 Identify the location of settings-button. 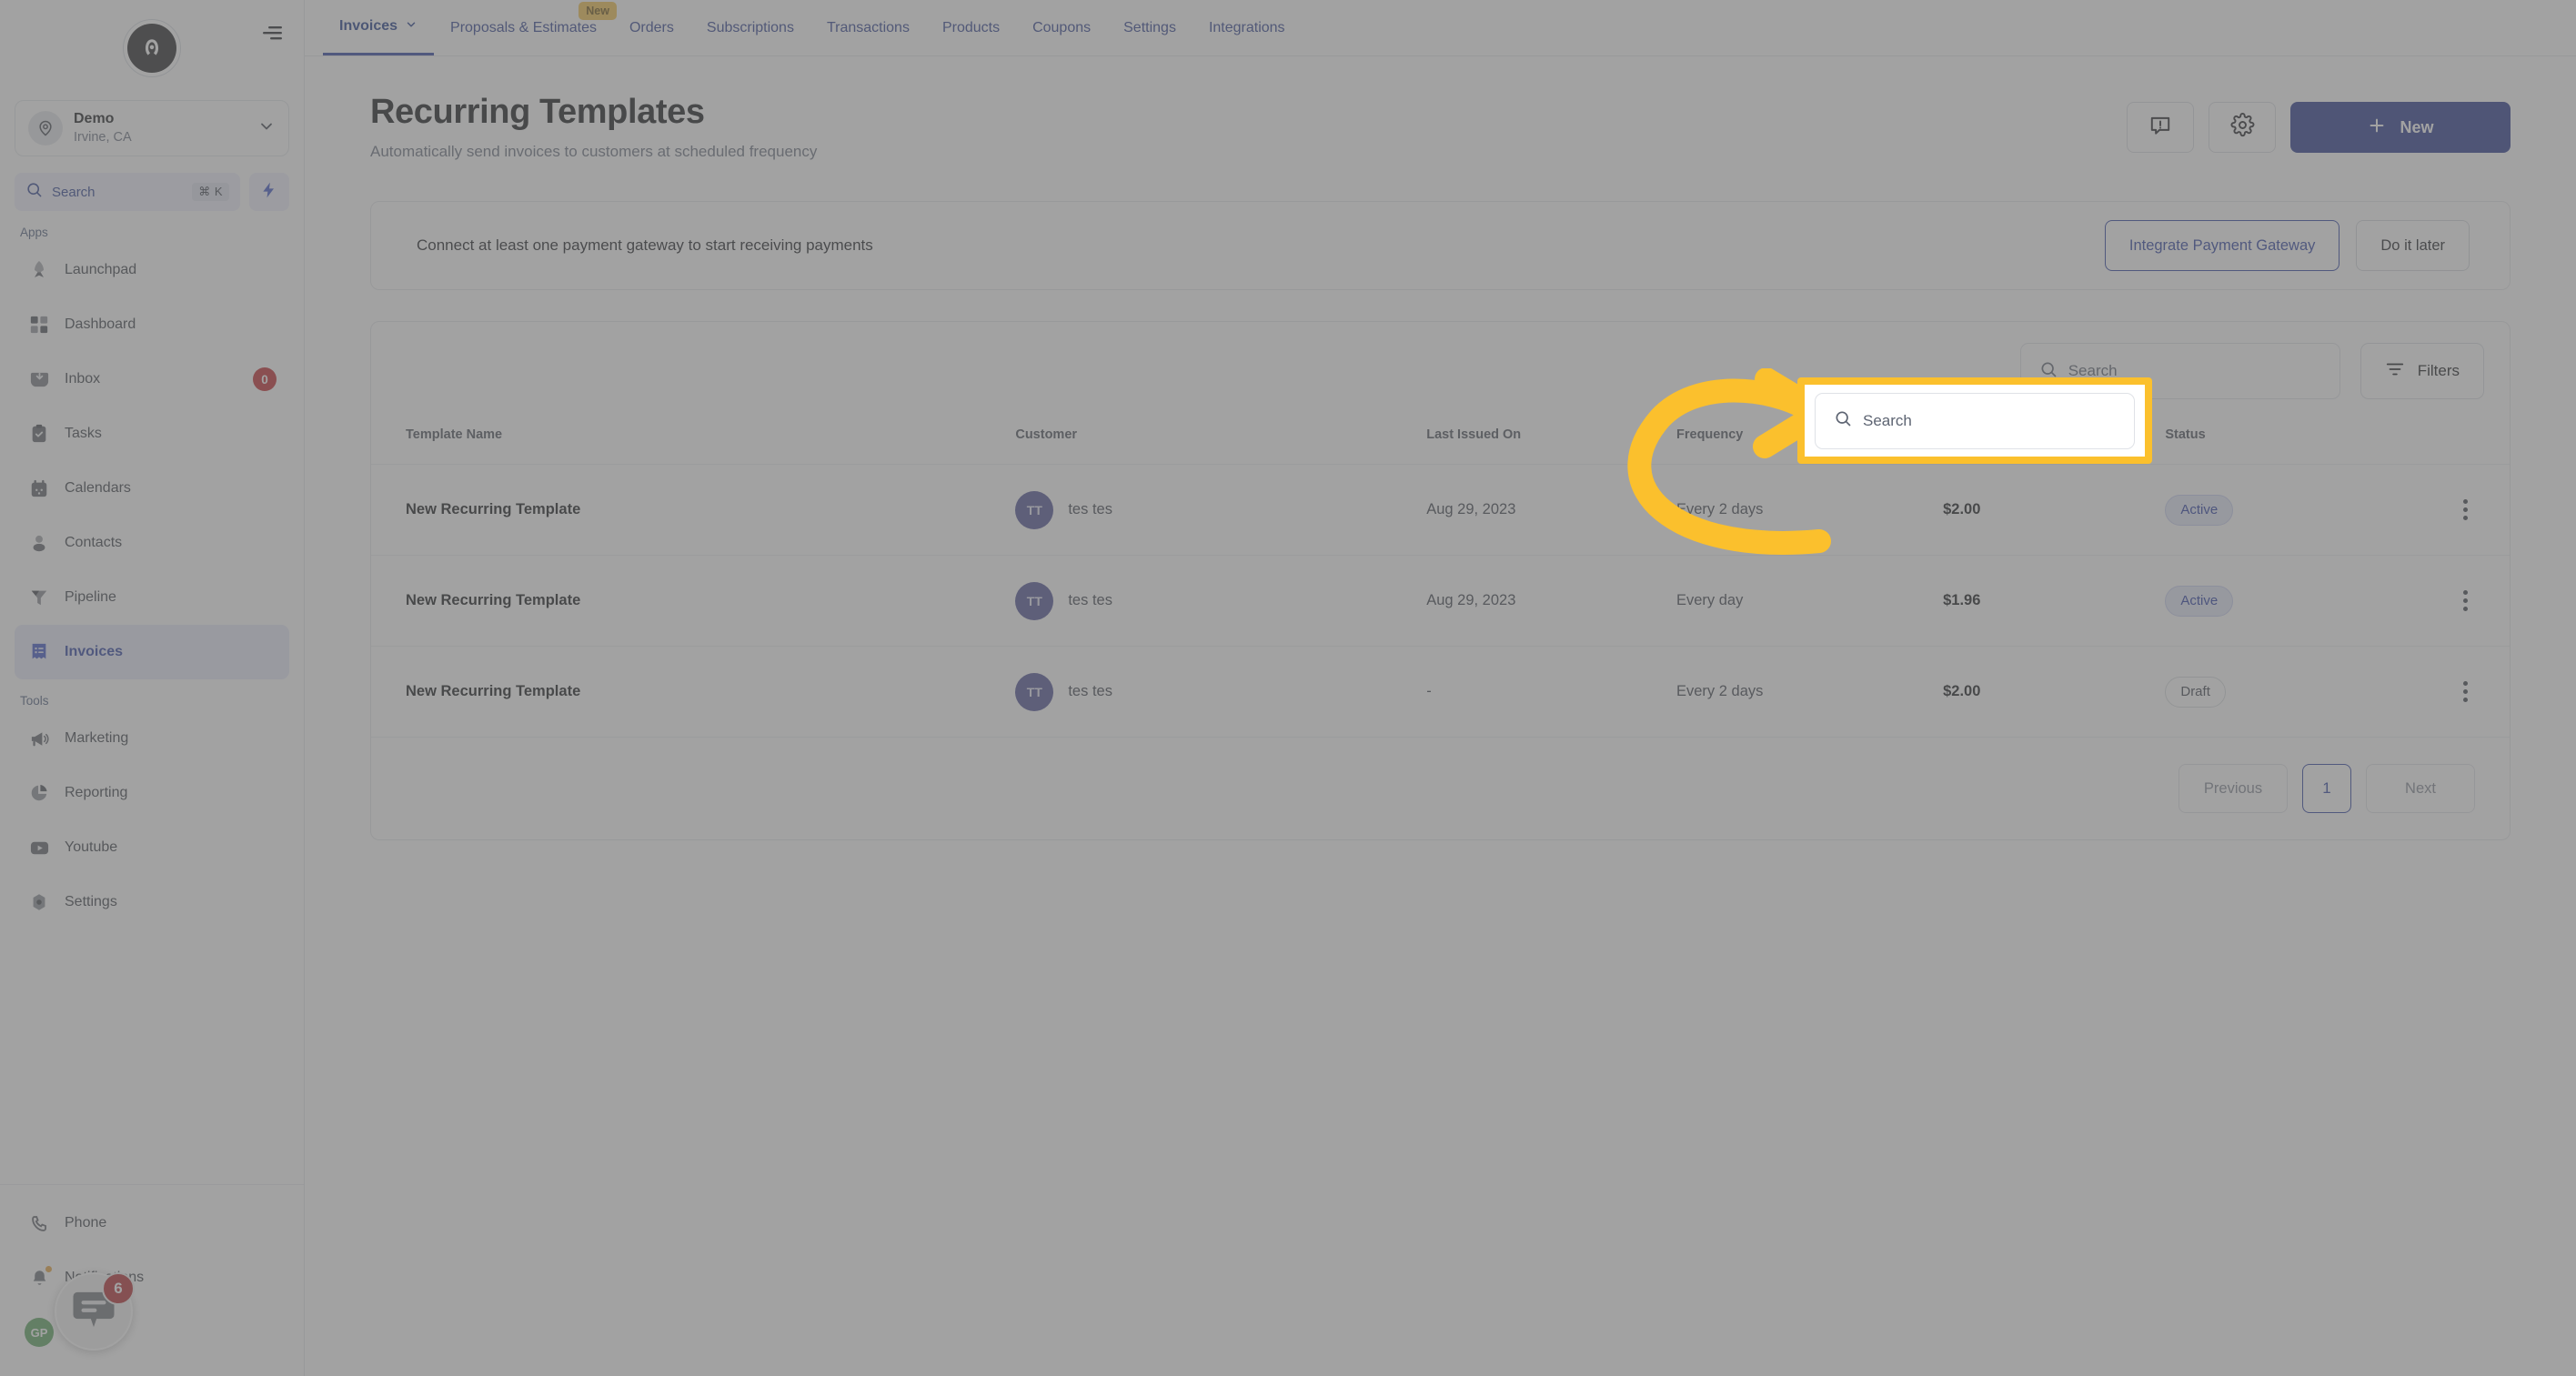
(2242, 127).